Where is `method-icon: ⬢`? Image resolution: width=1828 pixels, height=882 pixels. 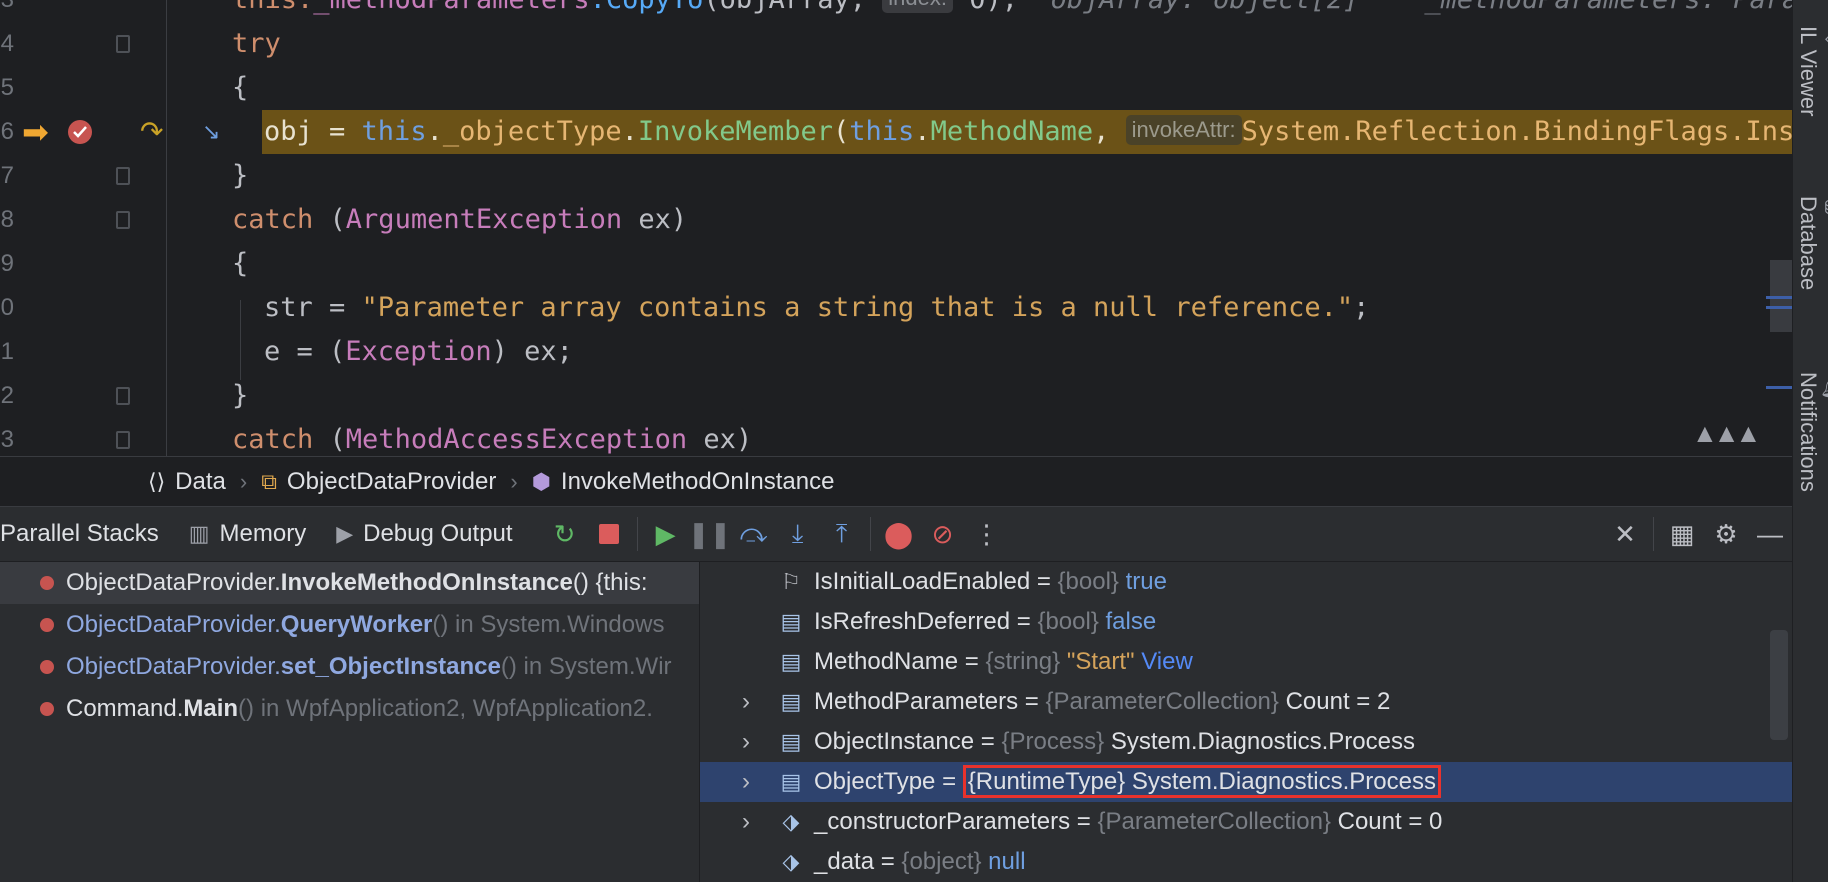
method-icon: ⬢ is located at coordinates (541, 481).